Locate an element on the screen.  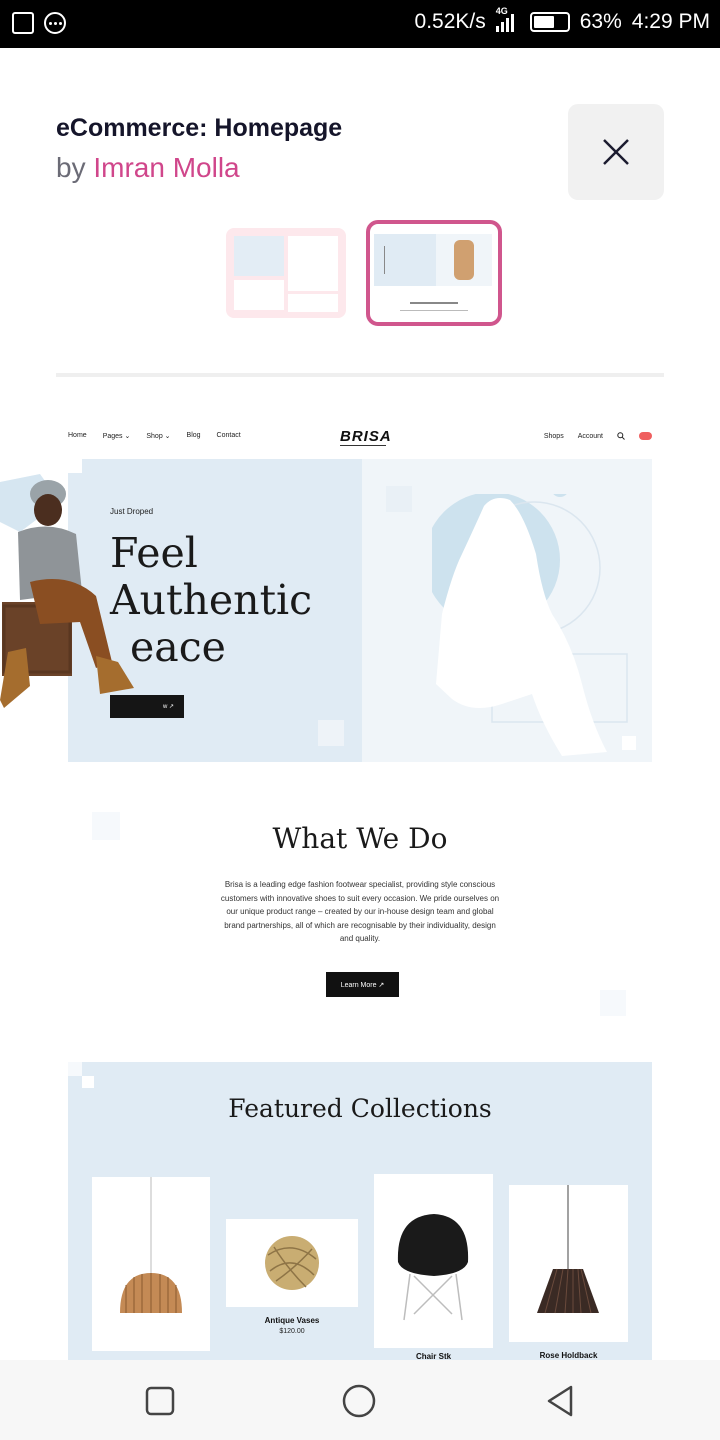
author-link: Imran Molla is located at coordinates (166, 167).